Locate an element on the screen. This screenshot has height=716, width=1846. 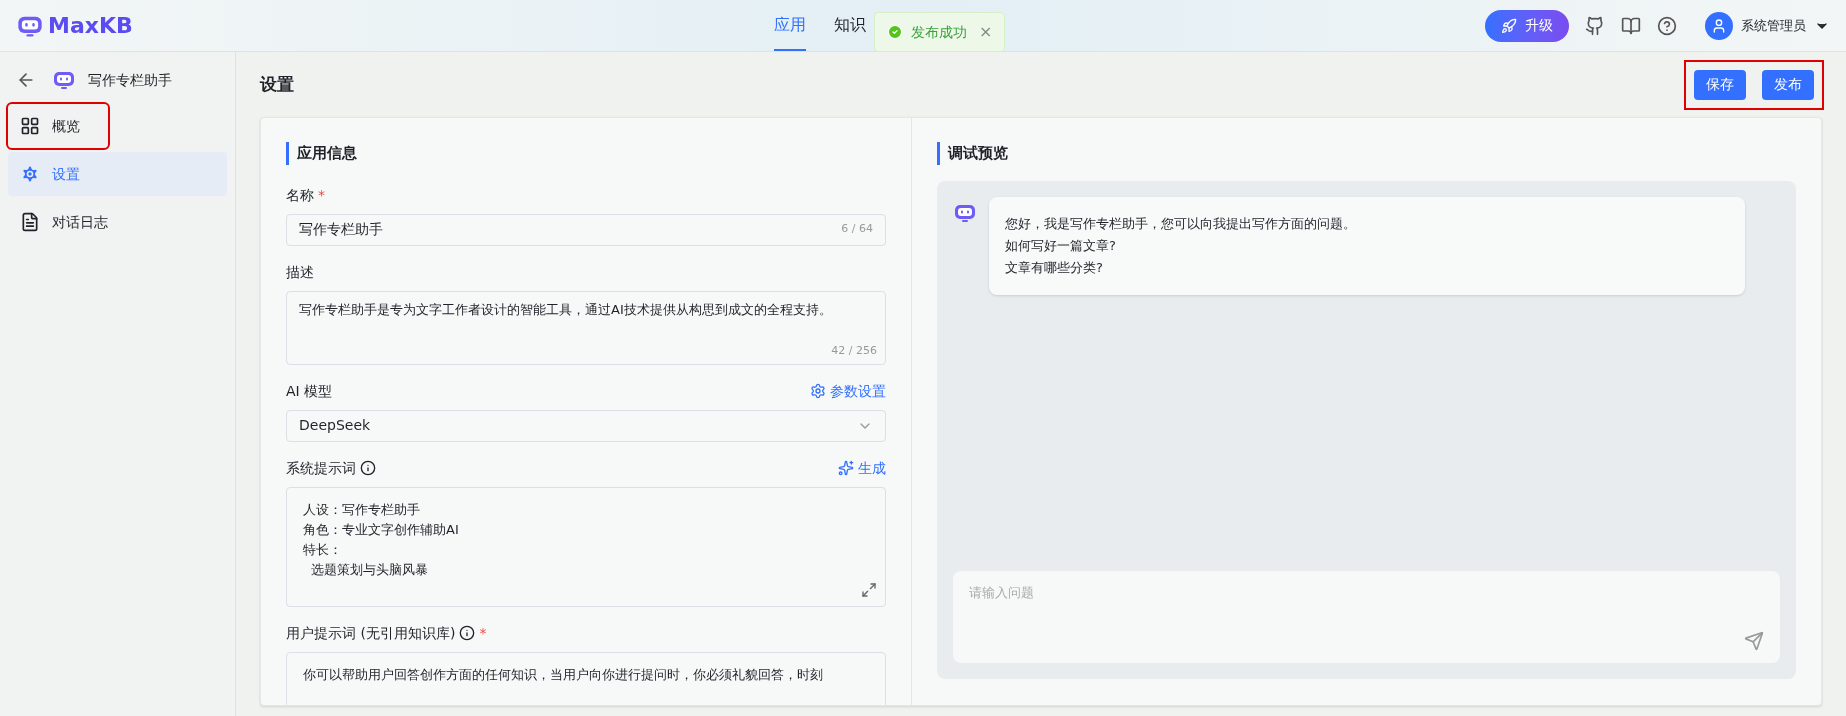
message-line: 您好，我是写作专栏助手，您可以向我提出写作方面的问题。 is located at coordinates (1181, 223).